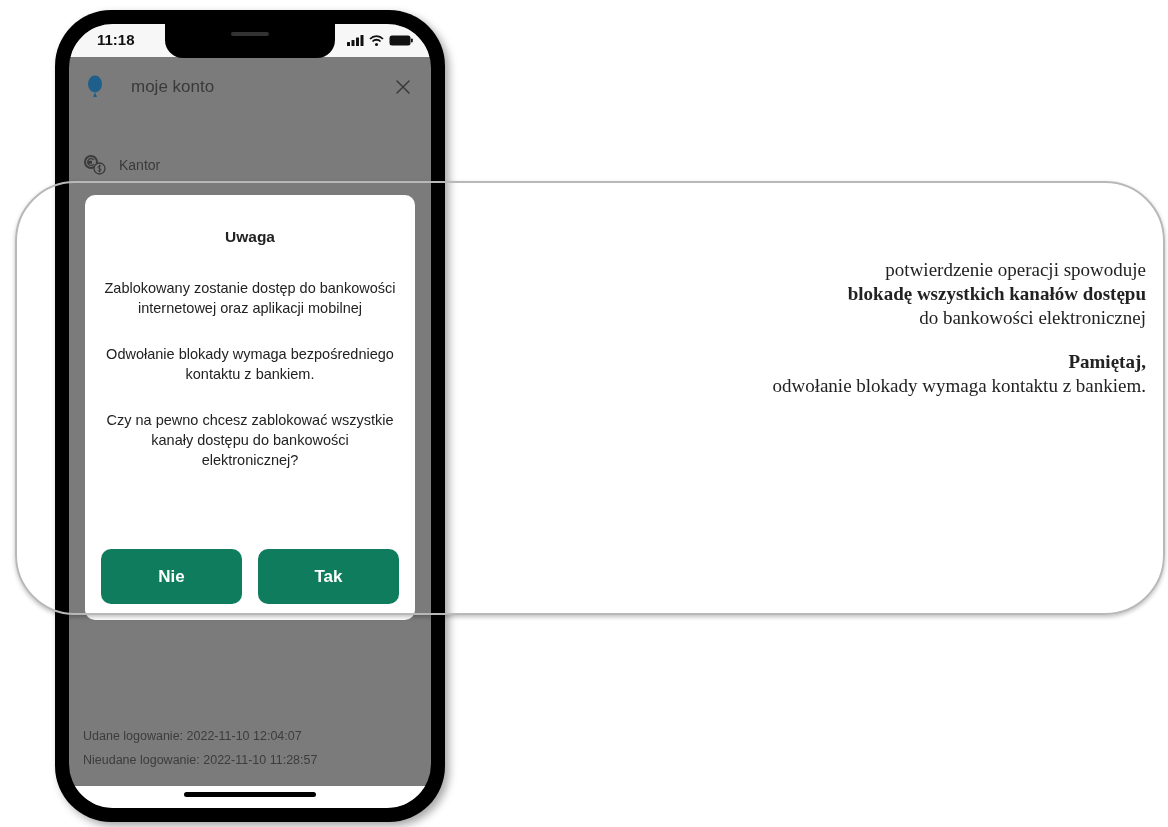  What do you see at coordinates (959, 374) in the screenshot?
I see `callout-text: Pamiętaj, odwołanie blokady wymaga kontaktu z bankiem.` at bounding box center [959, 374].